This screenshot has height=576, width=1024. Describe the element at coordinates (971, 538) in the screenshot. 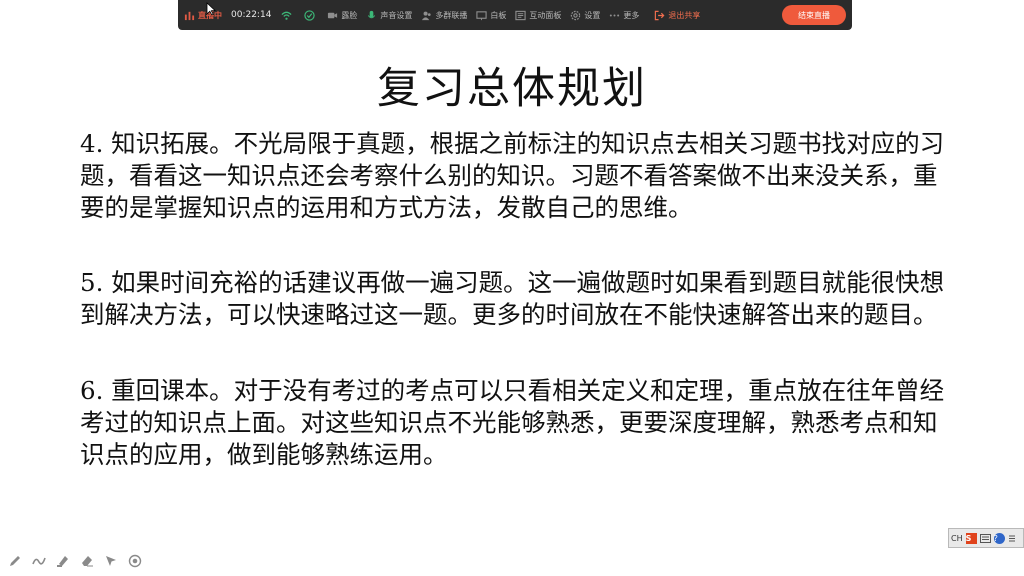

I see `ime-brand-icon: S` at that location.